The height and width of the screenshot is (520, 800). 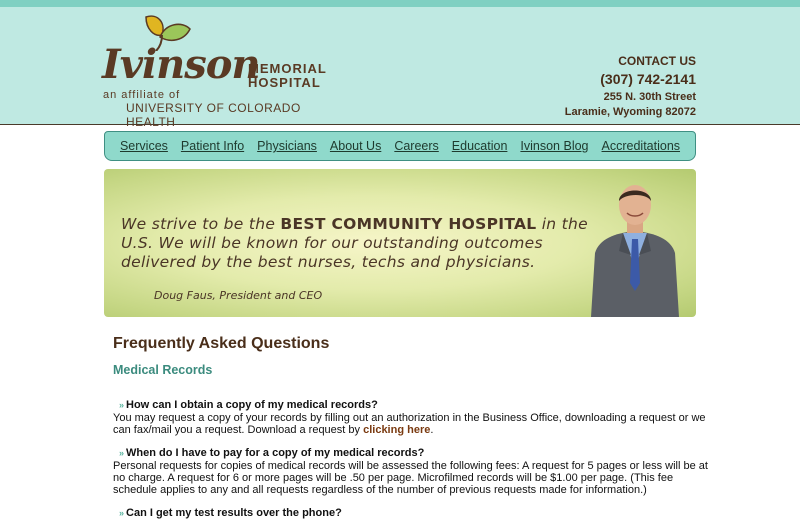 What do you see at coordinates (630, 79) in the screenshot?
I see `contact-phone: (307) 742-2141` at bounding box center [630, 79].